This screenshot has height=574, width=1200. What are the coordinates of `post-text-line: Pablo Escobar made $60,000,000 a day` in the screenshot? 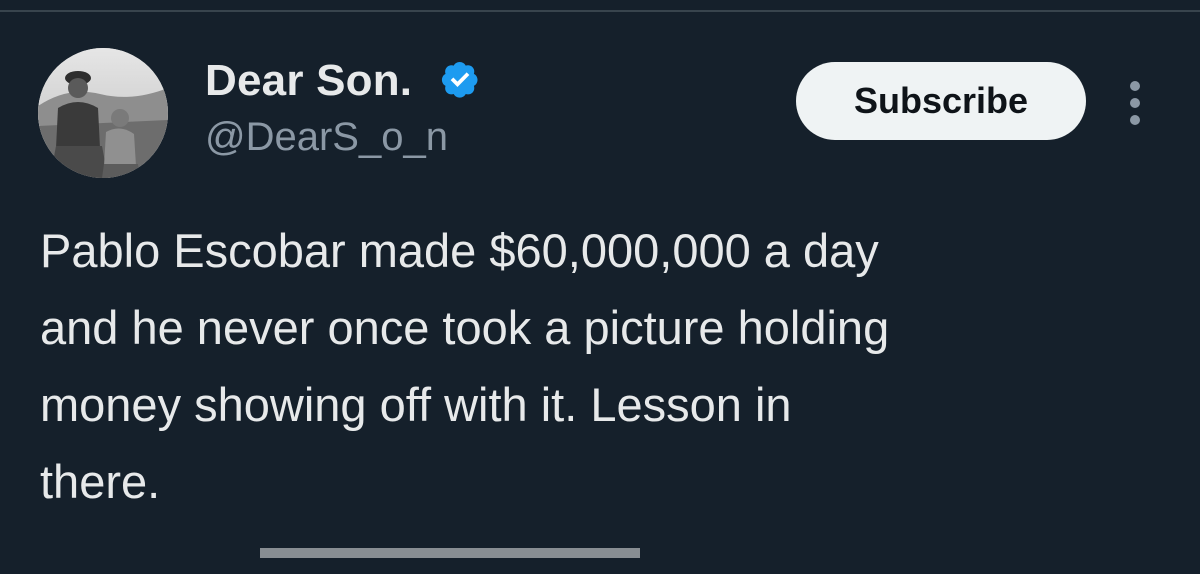 It's located at (459, 250).